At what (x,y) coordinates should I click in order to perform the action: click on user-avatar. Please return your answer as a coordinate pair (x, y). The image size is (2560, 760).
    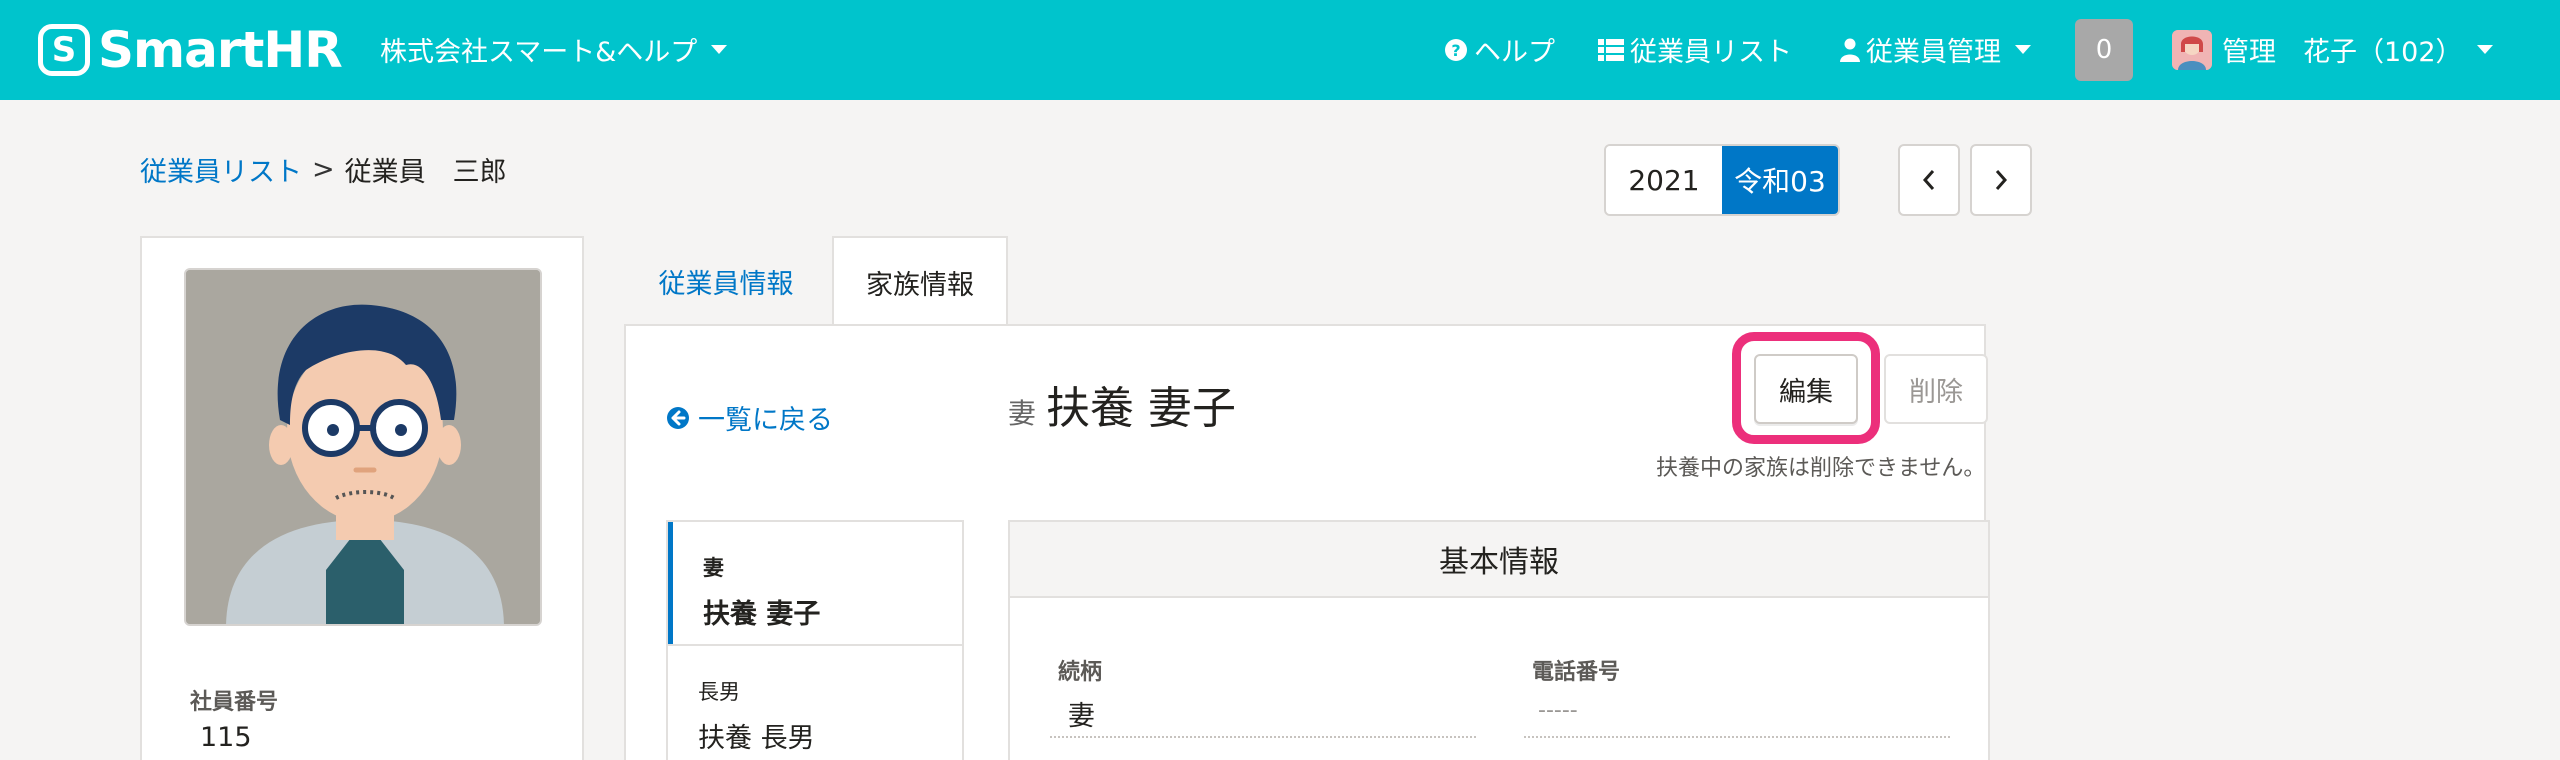
    Looking at the image, I should click on (2192, 50).